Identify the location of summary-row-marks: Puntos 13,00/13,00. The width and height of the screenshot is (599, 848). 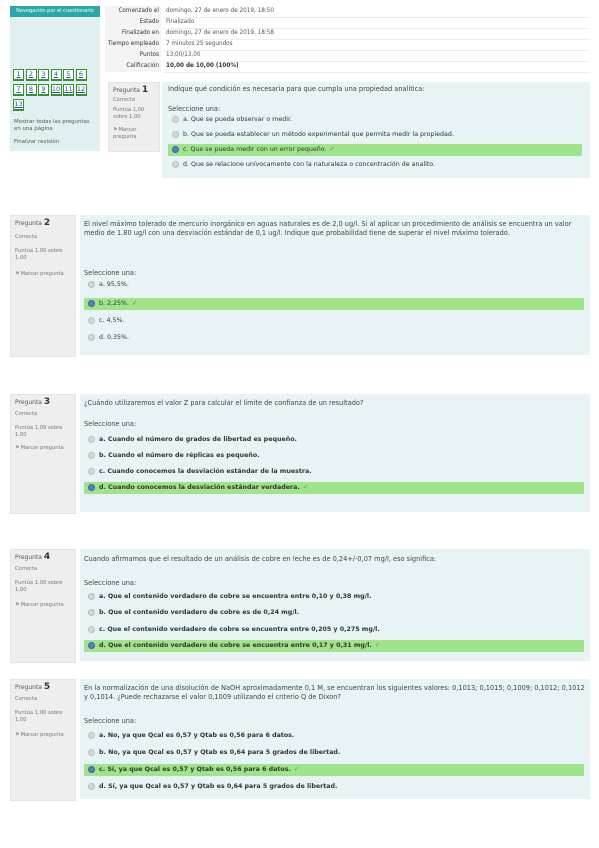
(347, 56).